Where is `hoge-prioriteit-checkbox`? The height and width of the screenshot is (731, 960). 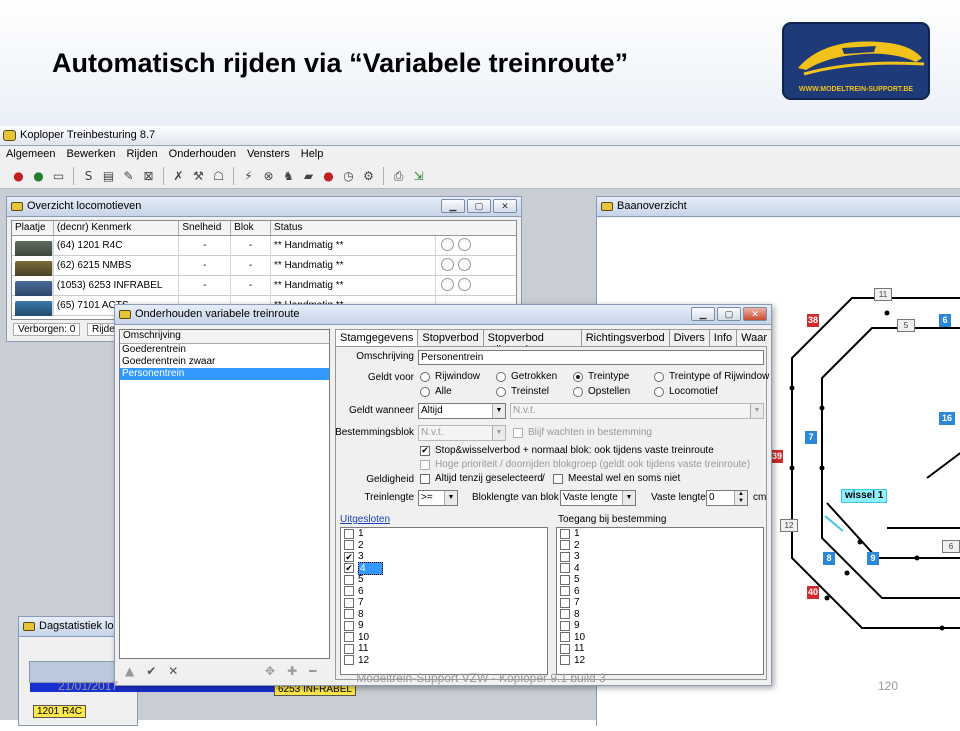
hoge-prioriteit-checkbox is located at coordinates (425, 465).